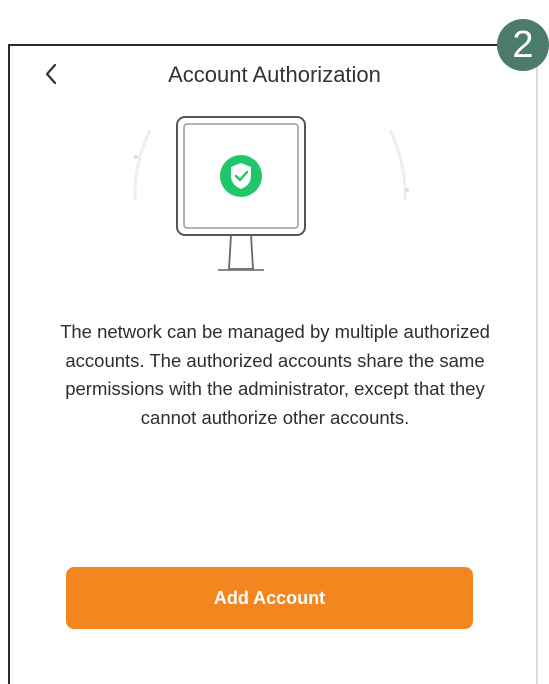 Image resolution: width=549 pixels, height=684 pixels. Describe the element at coordinates (271, 193) in the screenshot. I see `monitor-shield-illustration` at that location.